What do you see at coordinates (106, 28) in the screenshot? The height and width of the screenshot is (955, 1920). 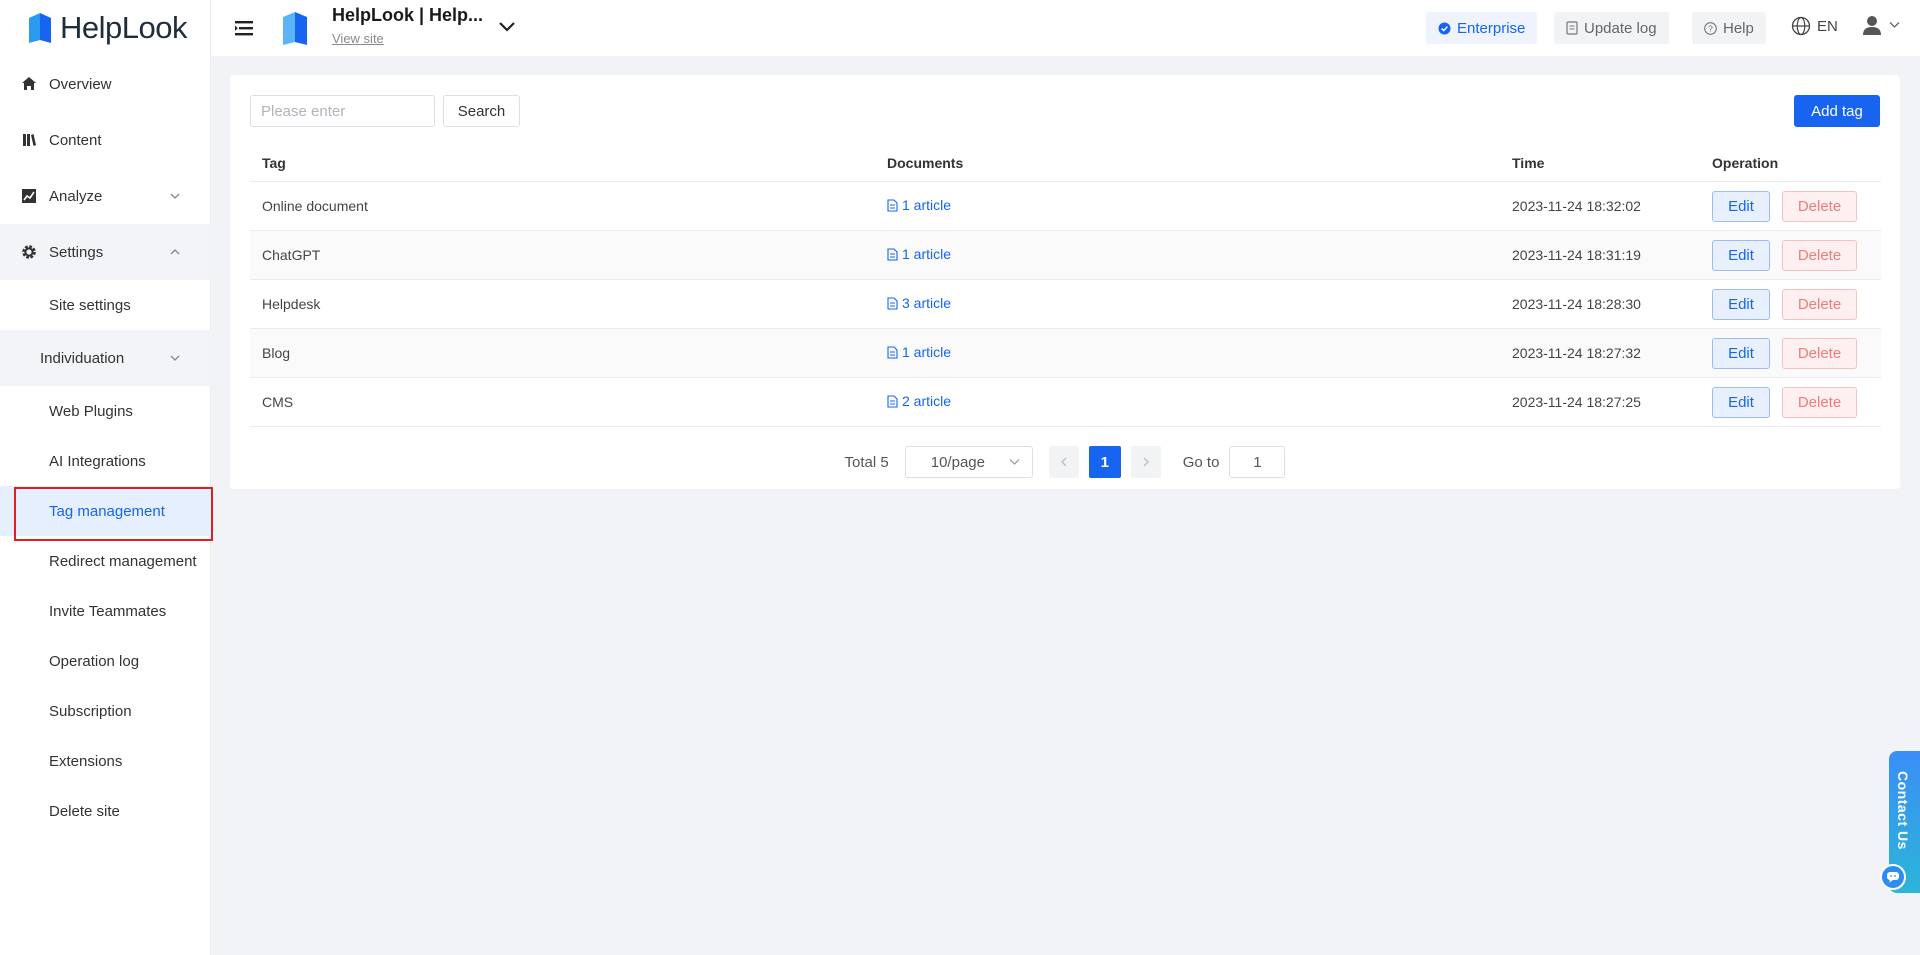 I see `helplook-logo: HelpLook` at bounding box center [106, 28].